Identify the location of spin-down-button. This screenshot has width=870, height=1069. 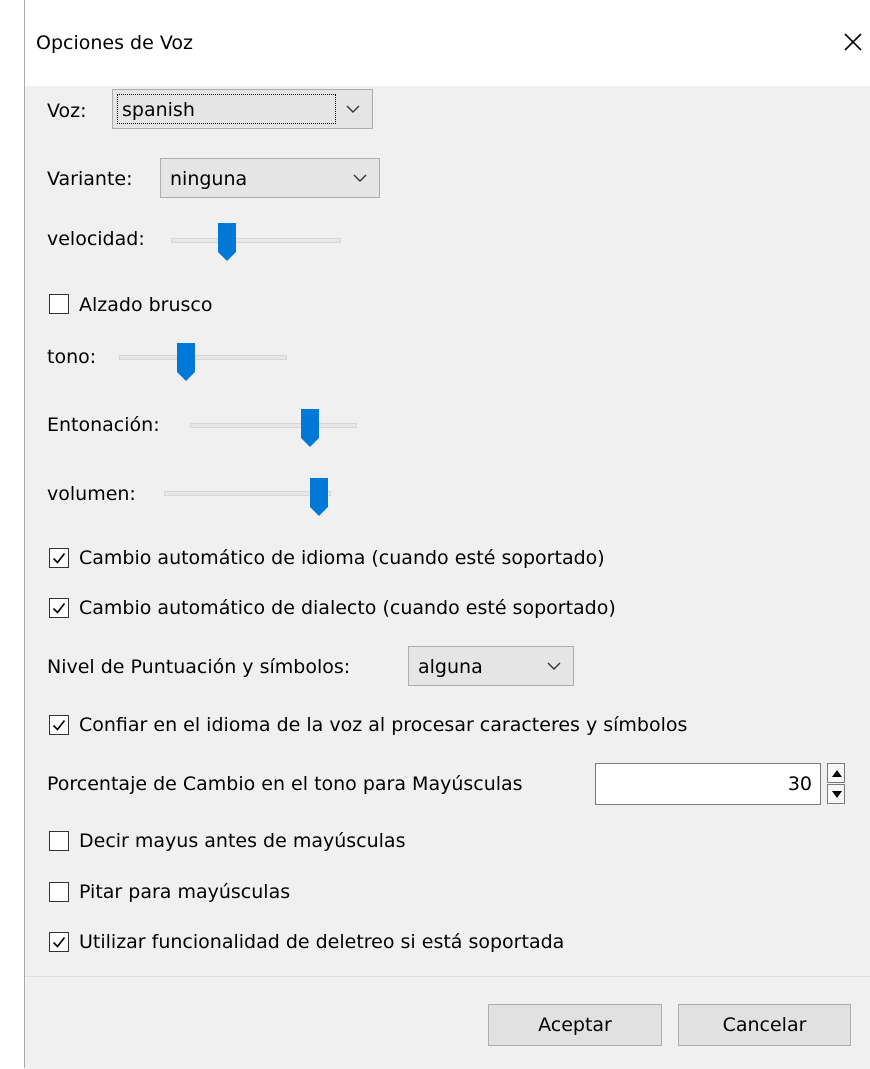
(836, 794).